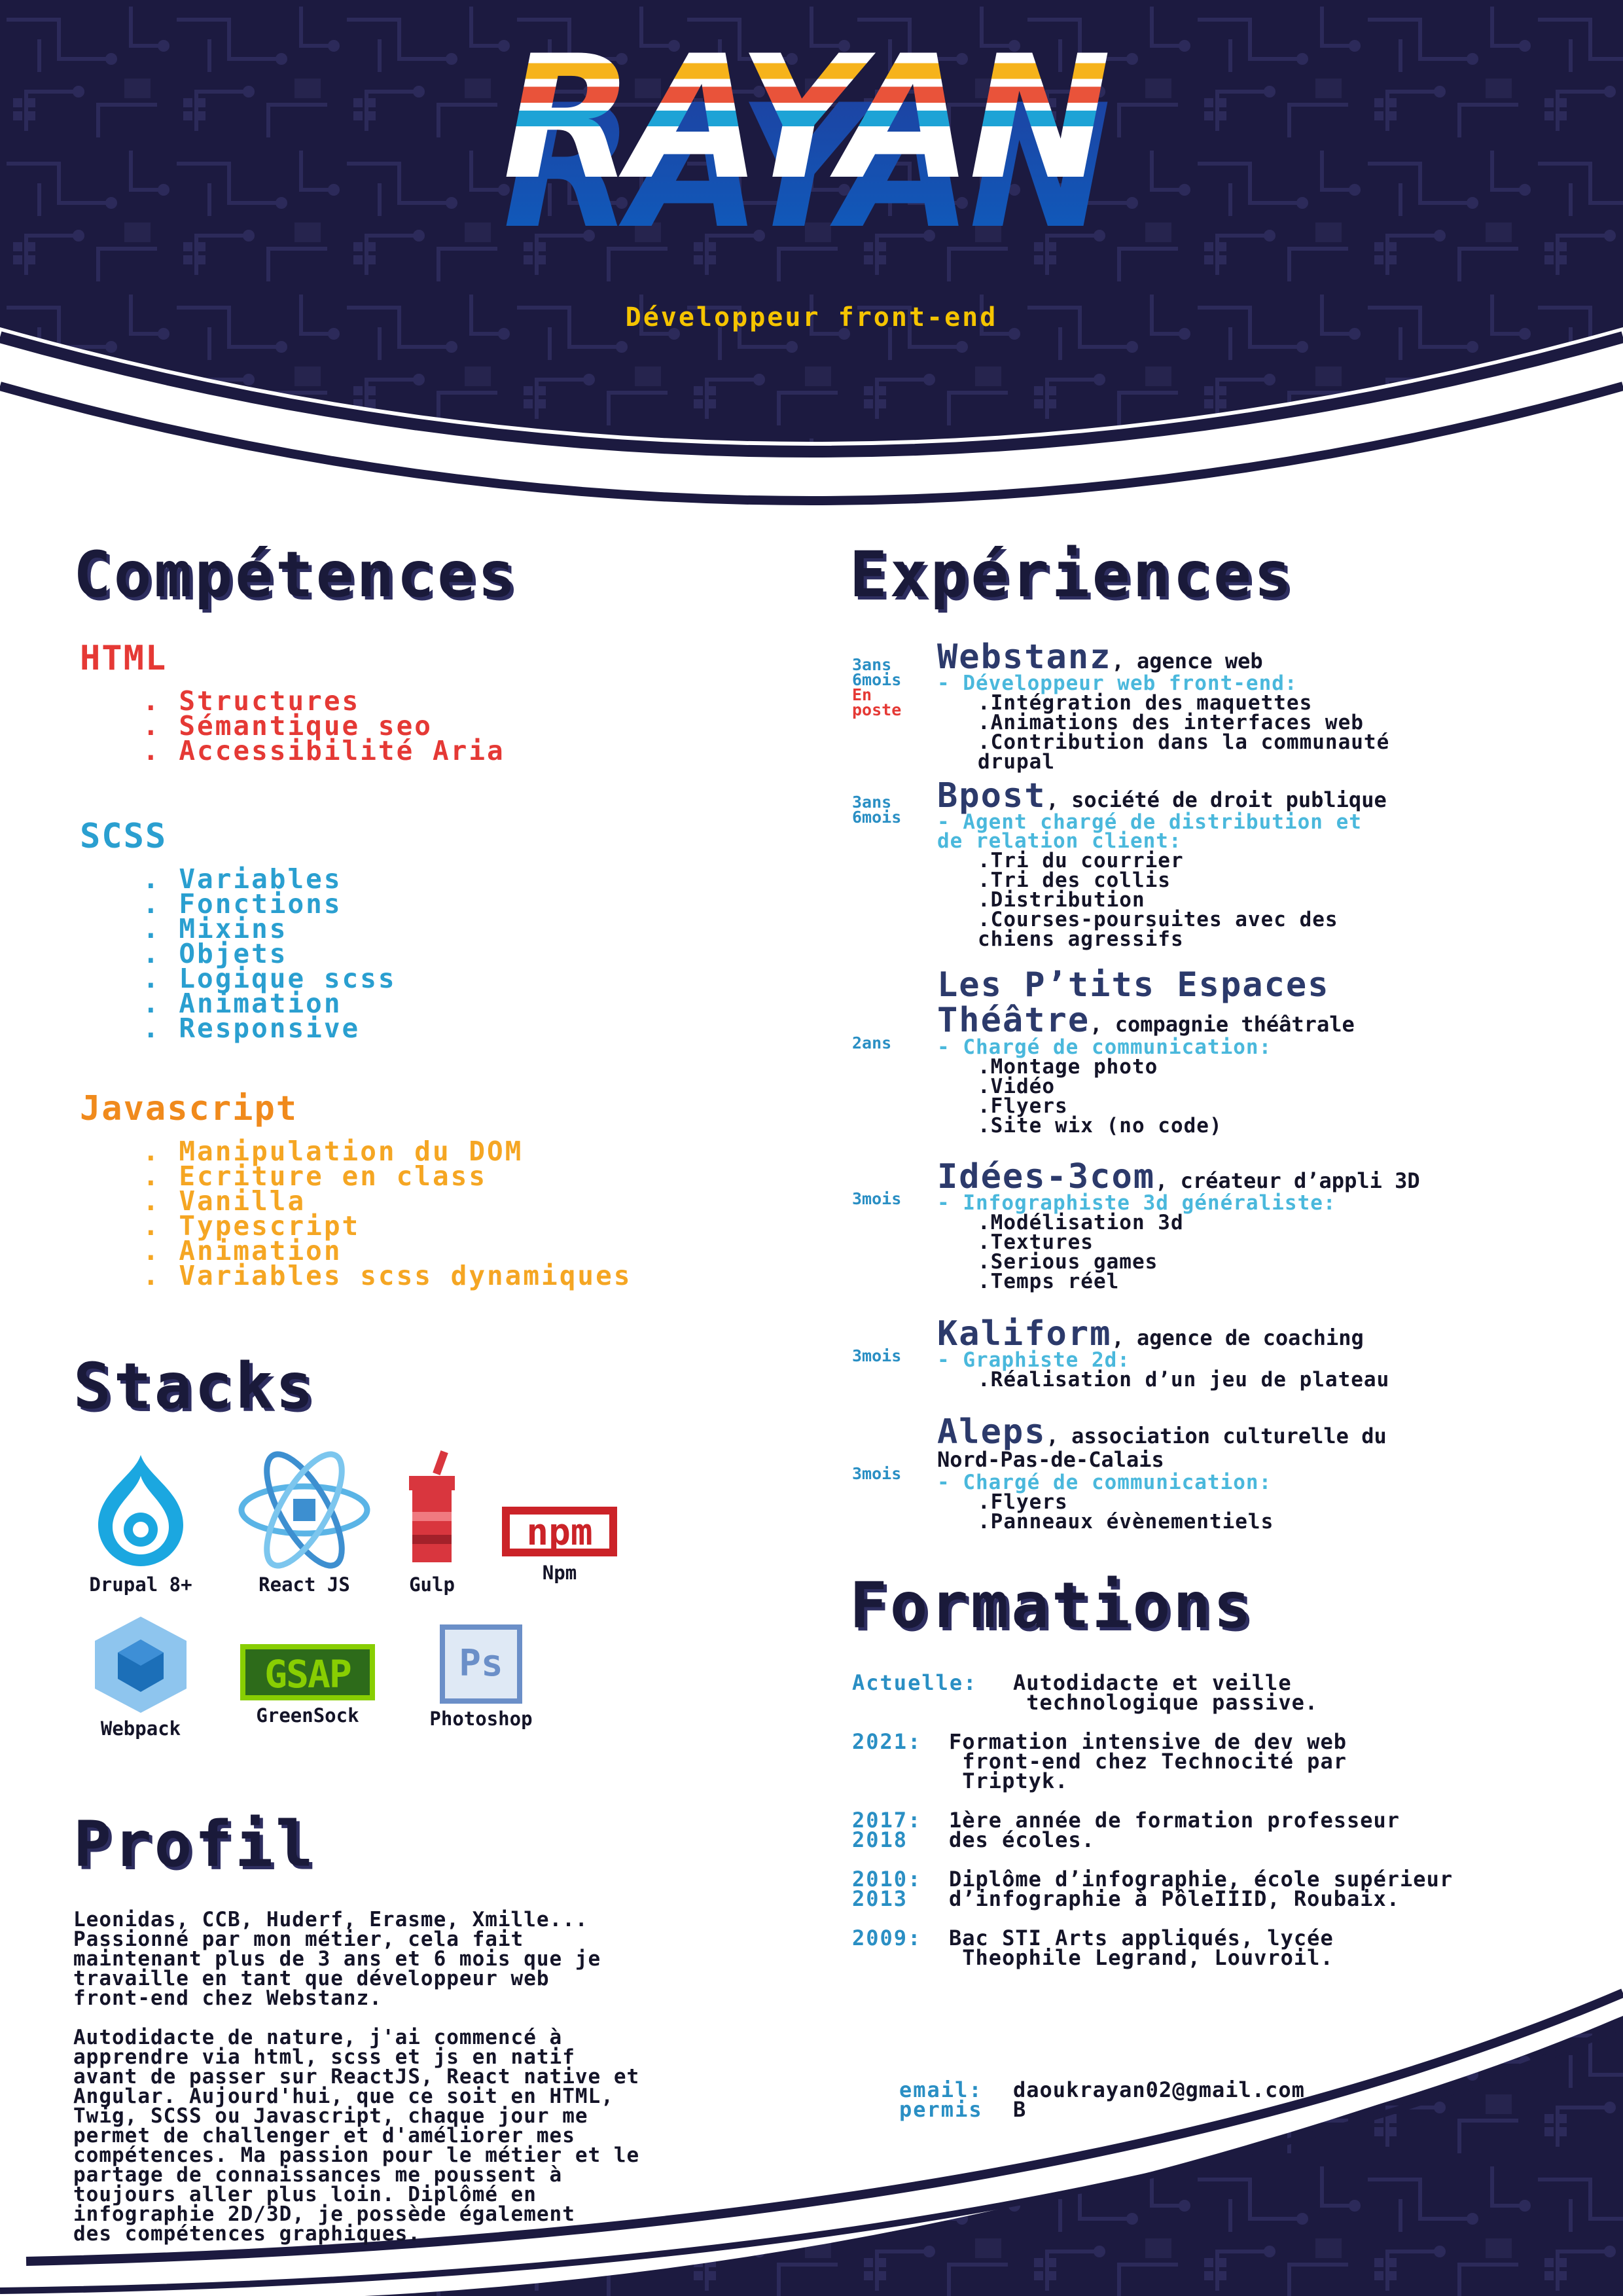 The height and width of the screenshot is (2296, 1623). What do you see at coordinates (387, 1275) in the screenshot?
I see `skill-item: . Variables scss dynamiques` at bounding box center [387, 1275].